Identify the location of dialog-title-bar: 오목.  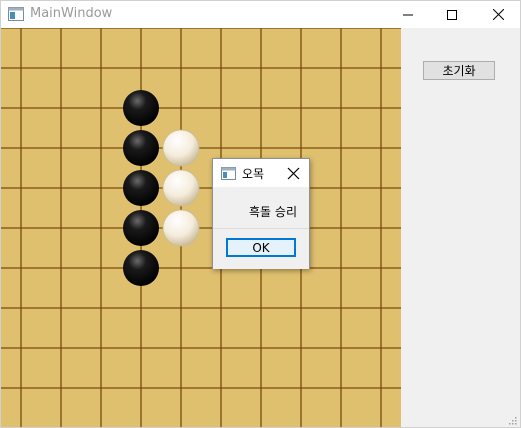
(261, 173).